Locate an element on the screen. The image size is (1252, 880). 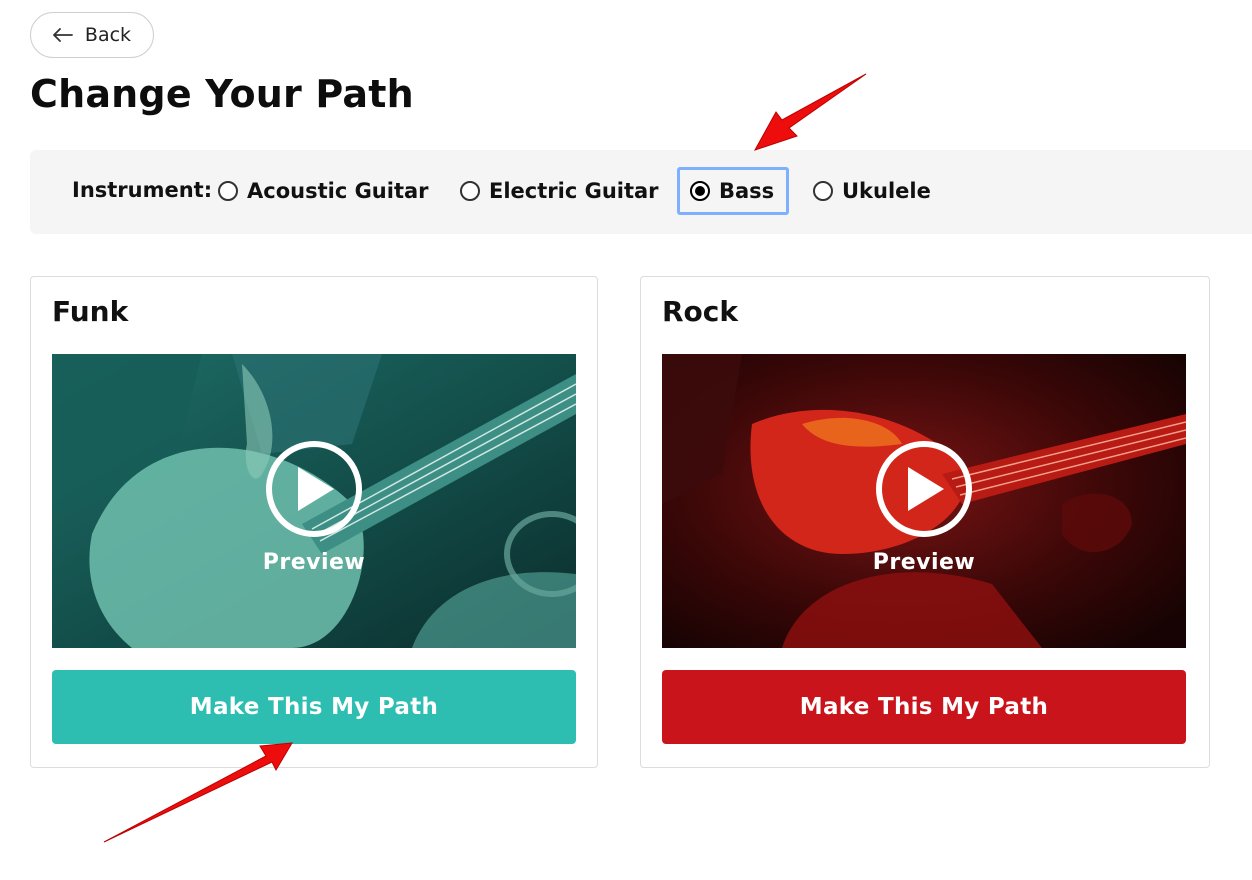
annotation-arrow-icon is located at coordinates (810, 112).